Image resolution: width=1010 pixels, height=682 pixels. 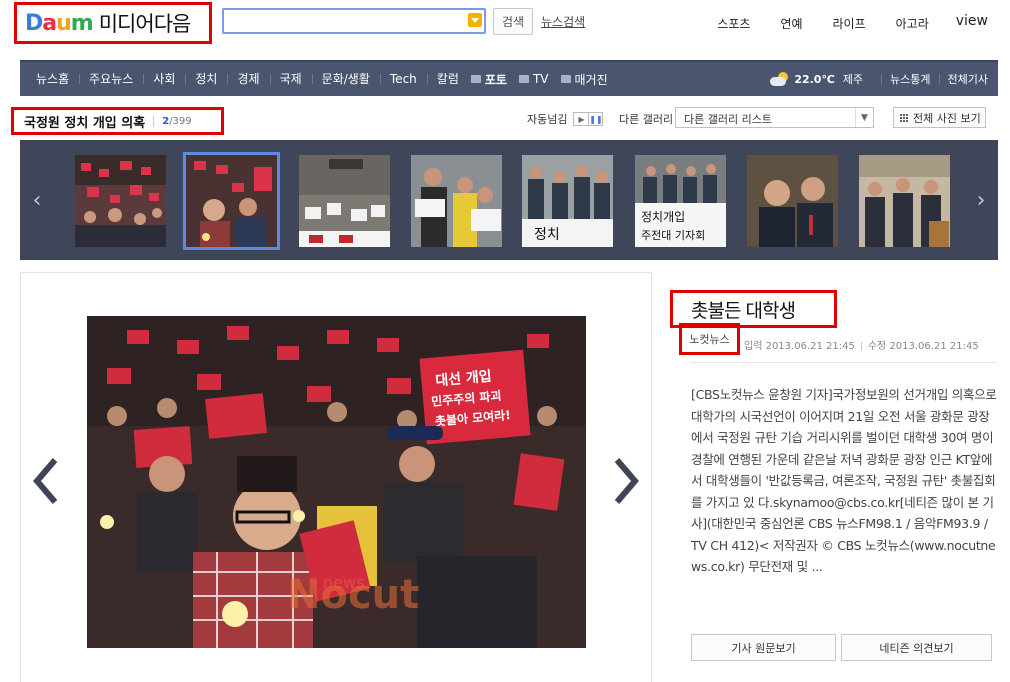 I want to click on daum-logo-mark: Daum, so click(x=59, y=23).